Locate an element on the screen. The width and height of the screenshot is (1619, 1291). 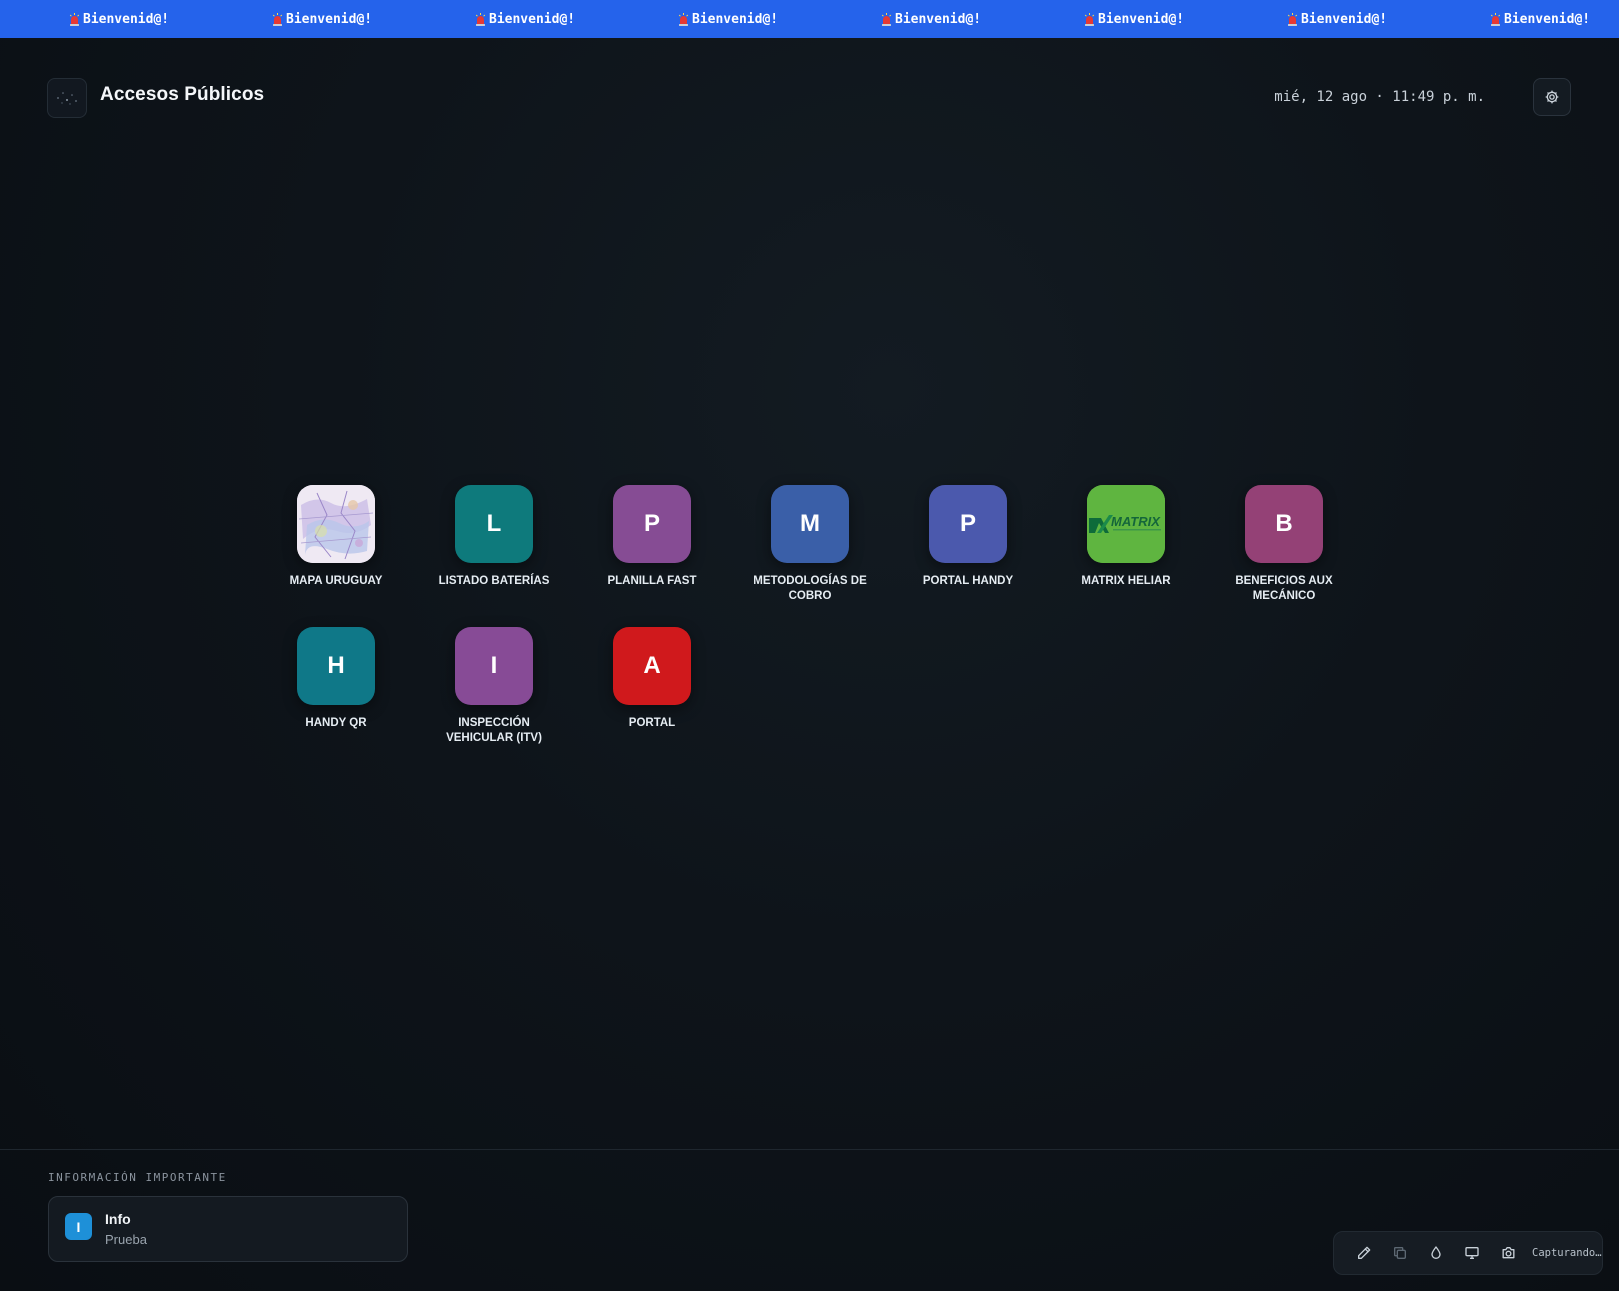
app-letter-icon: B is located at coordinates (1284, 524).